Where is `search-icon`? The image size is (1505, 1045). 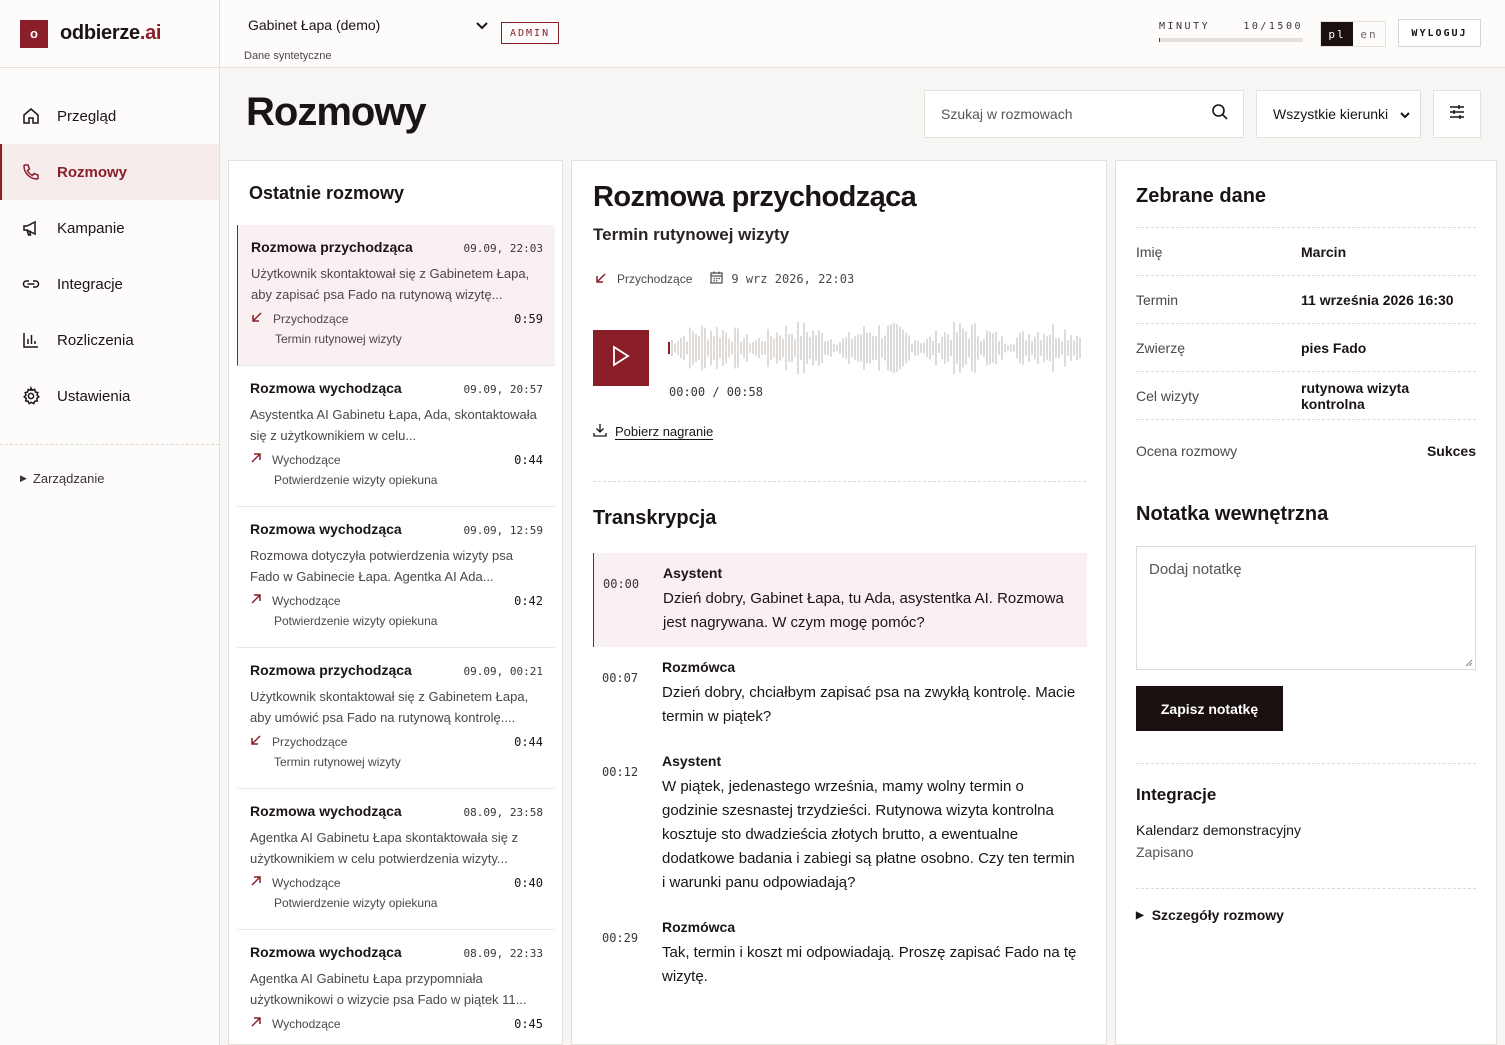 search-icon is located at coordinates (1220, 114).